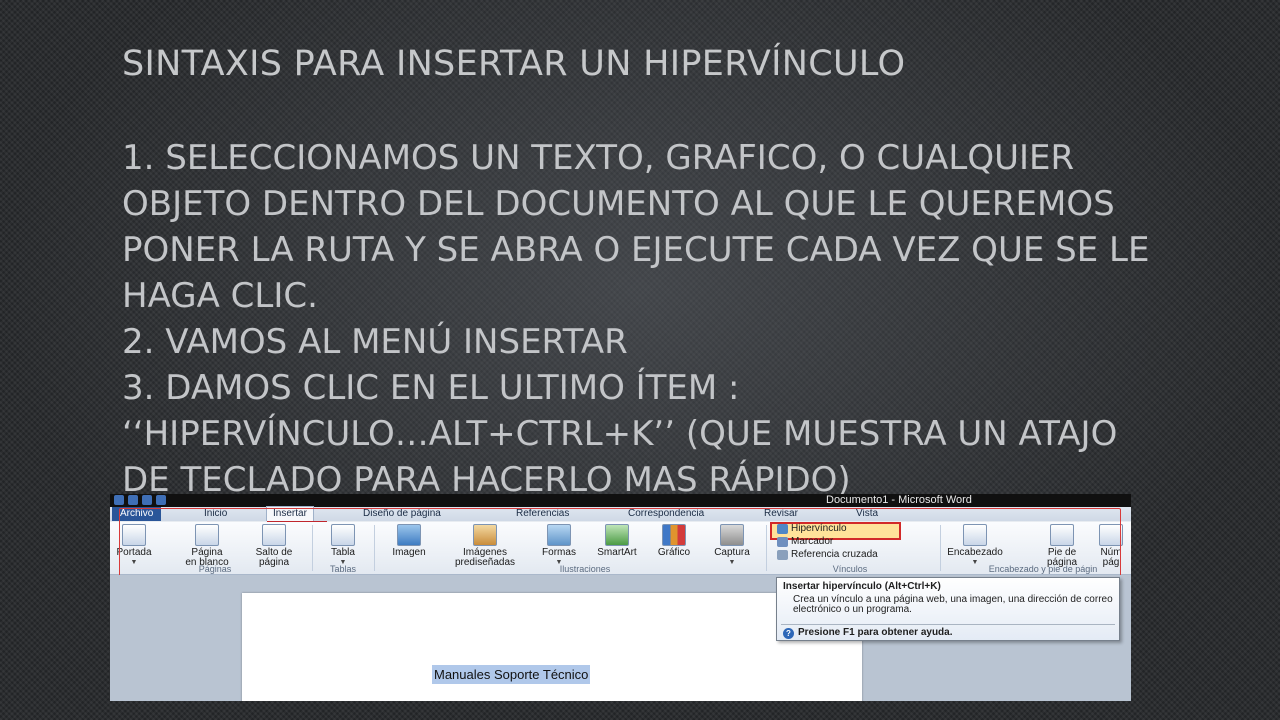 Image resolution: width=1280 pixels, height=720 pixels. I want to click on encabezado-button: Encabezado ▼, so click(975, 546).